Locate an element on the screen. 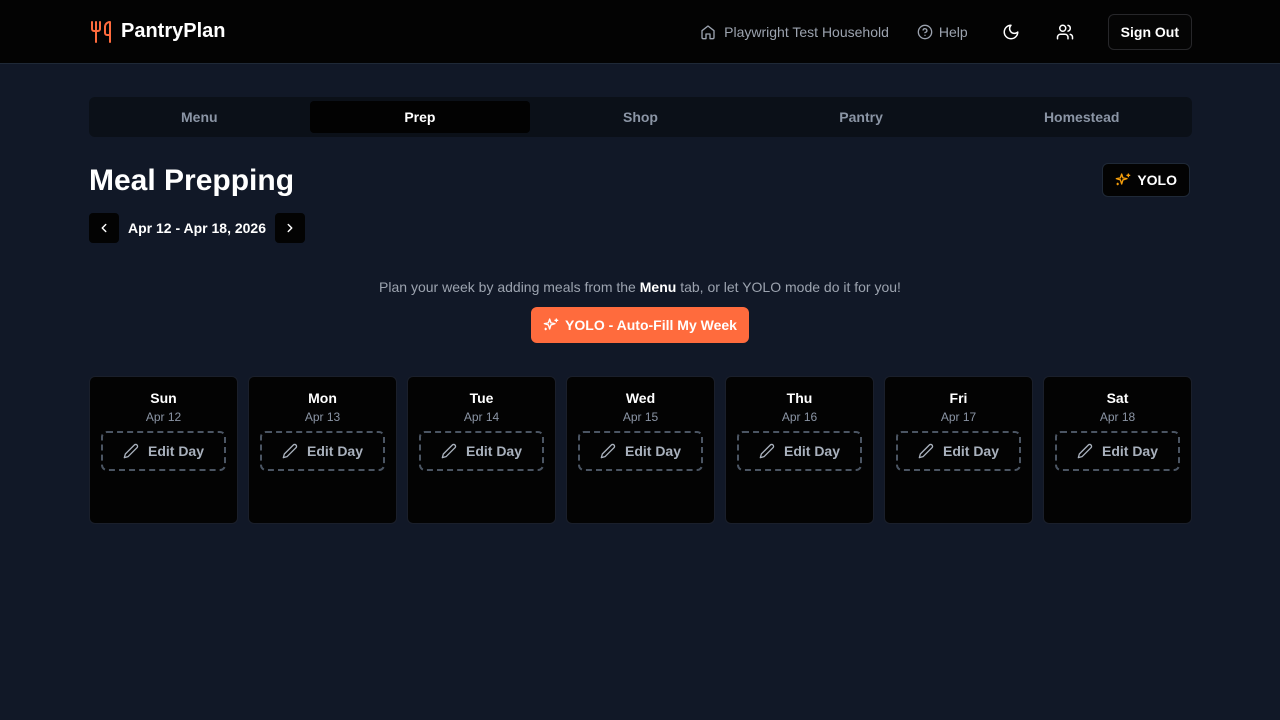 The height and width of the screenshot is (720, 1280). day-card-fri: Fri Apr 17 Edit Day is located at coordinates (958, 450).